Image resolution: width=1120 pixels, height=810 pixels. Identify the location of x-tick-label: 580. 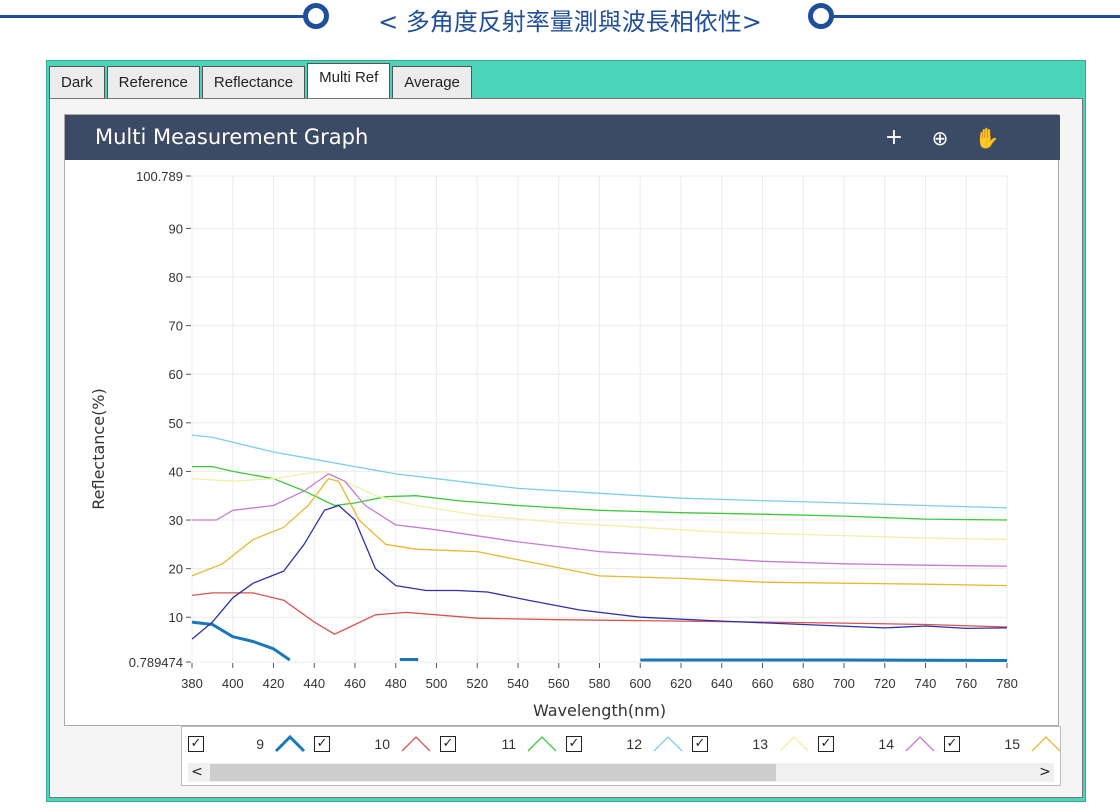
(600, 683).